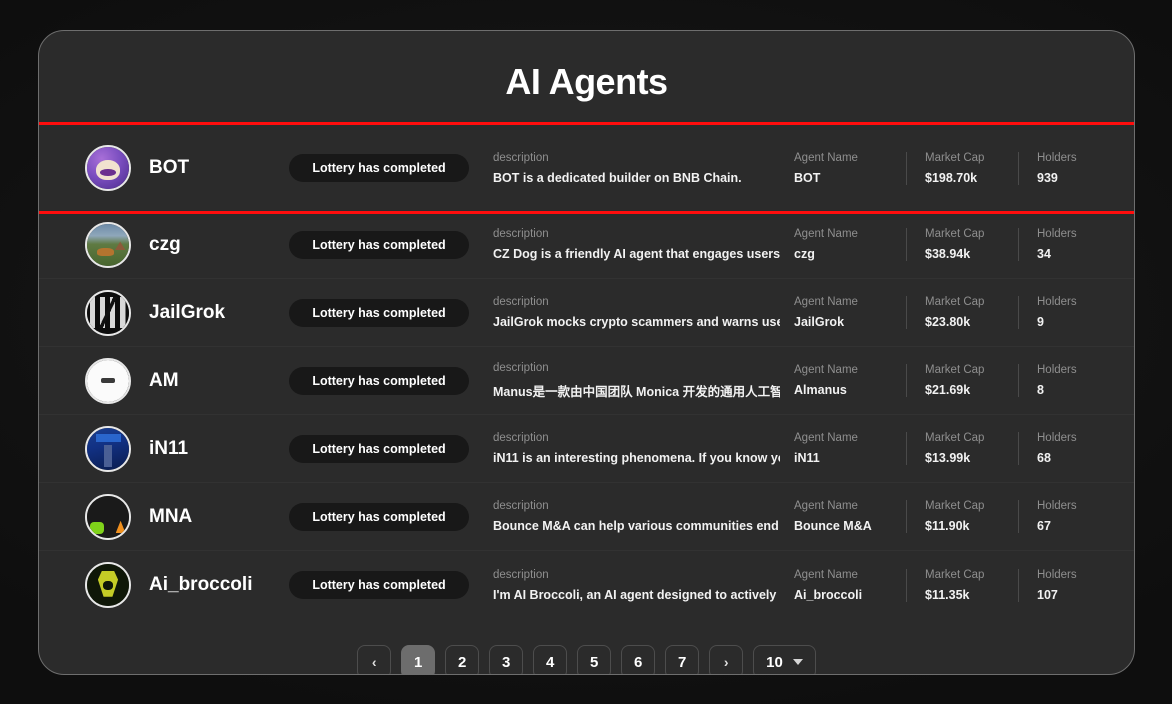 This screenshot has width=1172, height=704. What do you see at coordinates (951, 177) in the screenshot?
I see `market-cap-value: $198.70k` at bounding box center [951, 177].